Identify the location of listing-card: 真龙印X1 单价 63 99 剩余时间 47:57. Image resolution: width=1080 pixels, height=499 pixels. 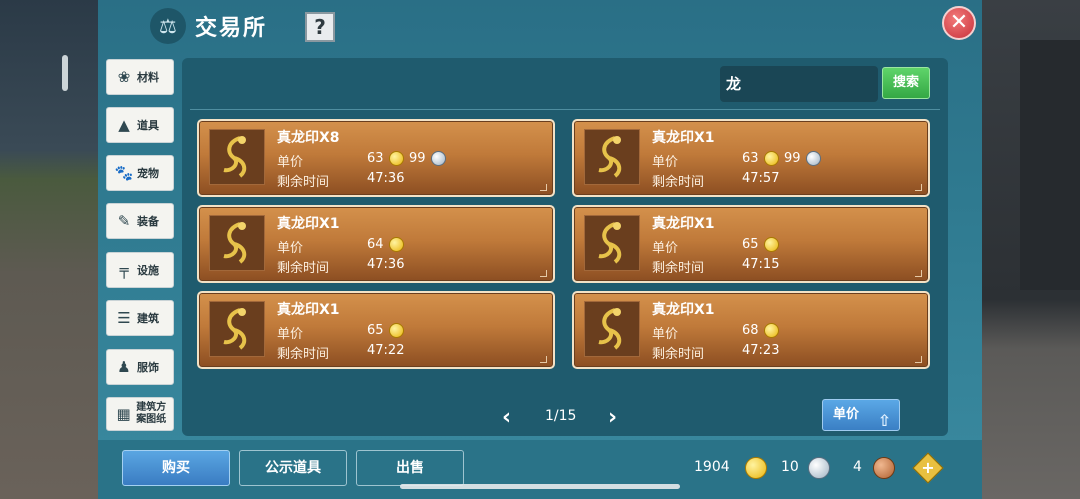
(751, 158).